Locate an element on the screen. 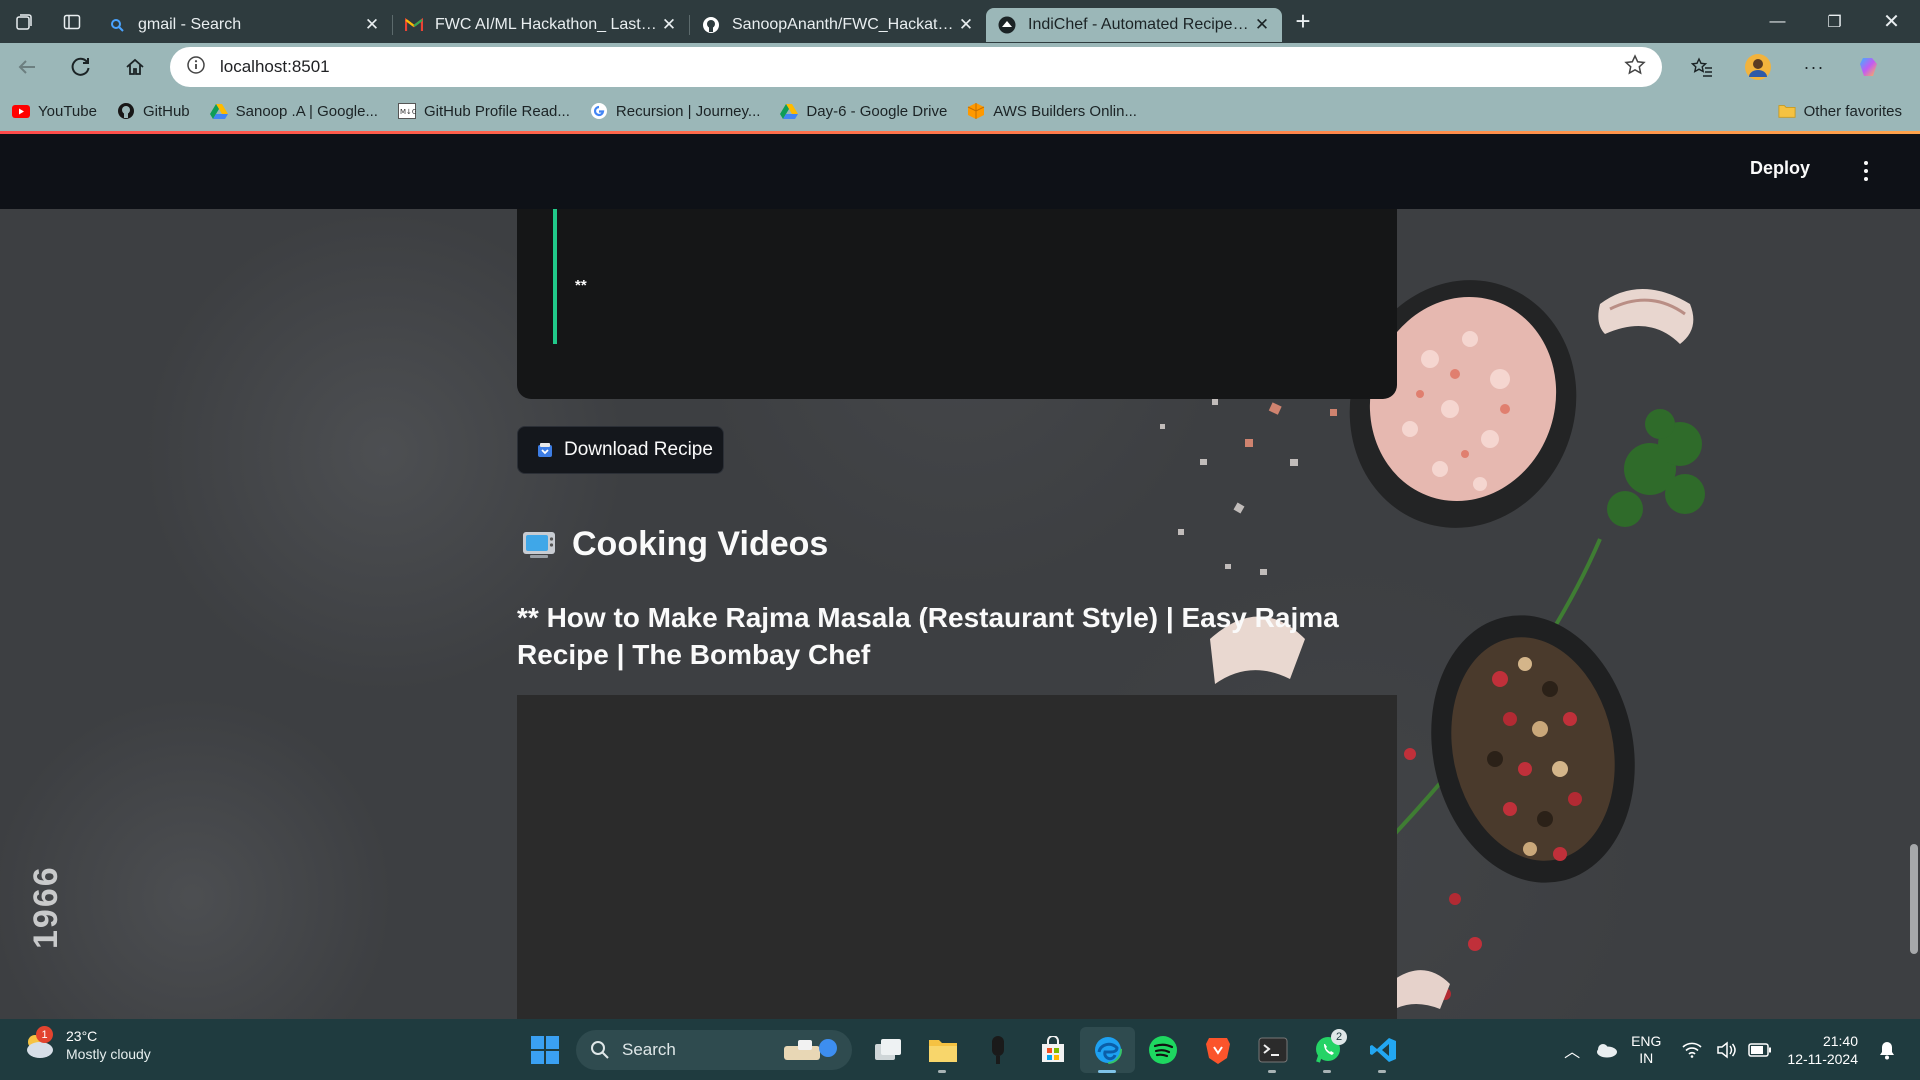 This screenshot has height=1080, width=1920. tab-fwc-hackathon-mail: FWC AI/ML Hackathon_ Last date ✕ is located at coordinates (541, 25).